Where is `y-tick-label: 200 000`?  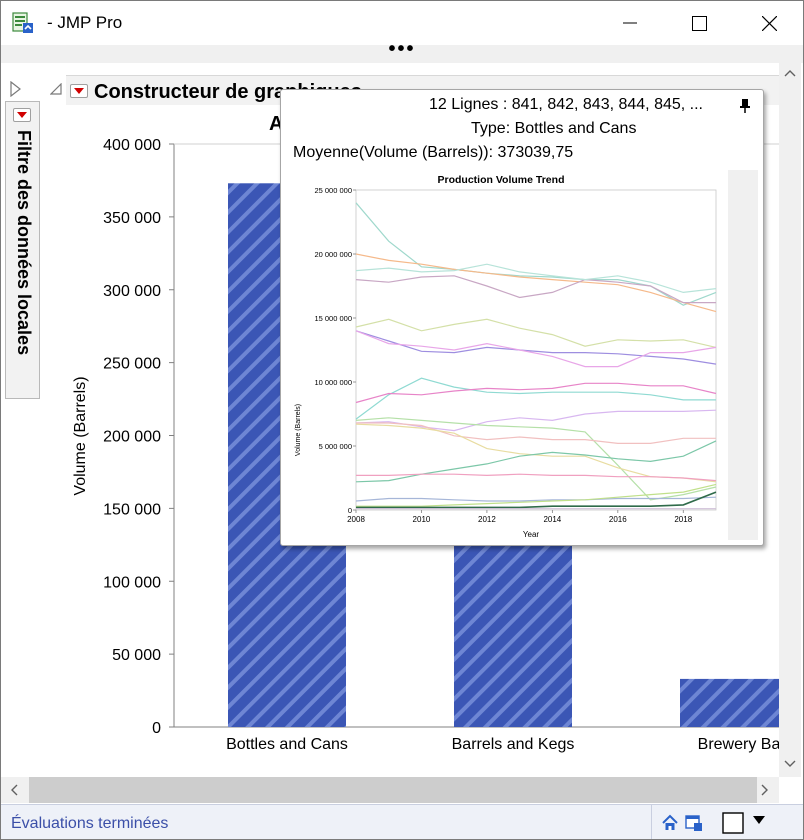
y-tick-label: 200 000 is located at coordinates (132, 437).